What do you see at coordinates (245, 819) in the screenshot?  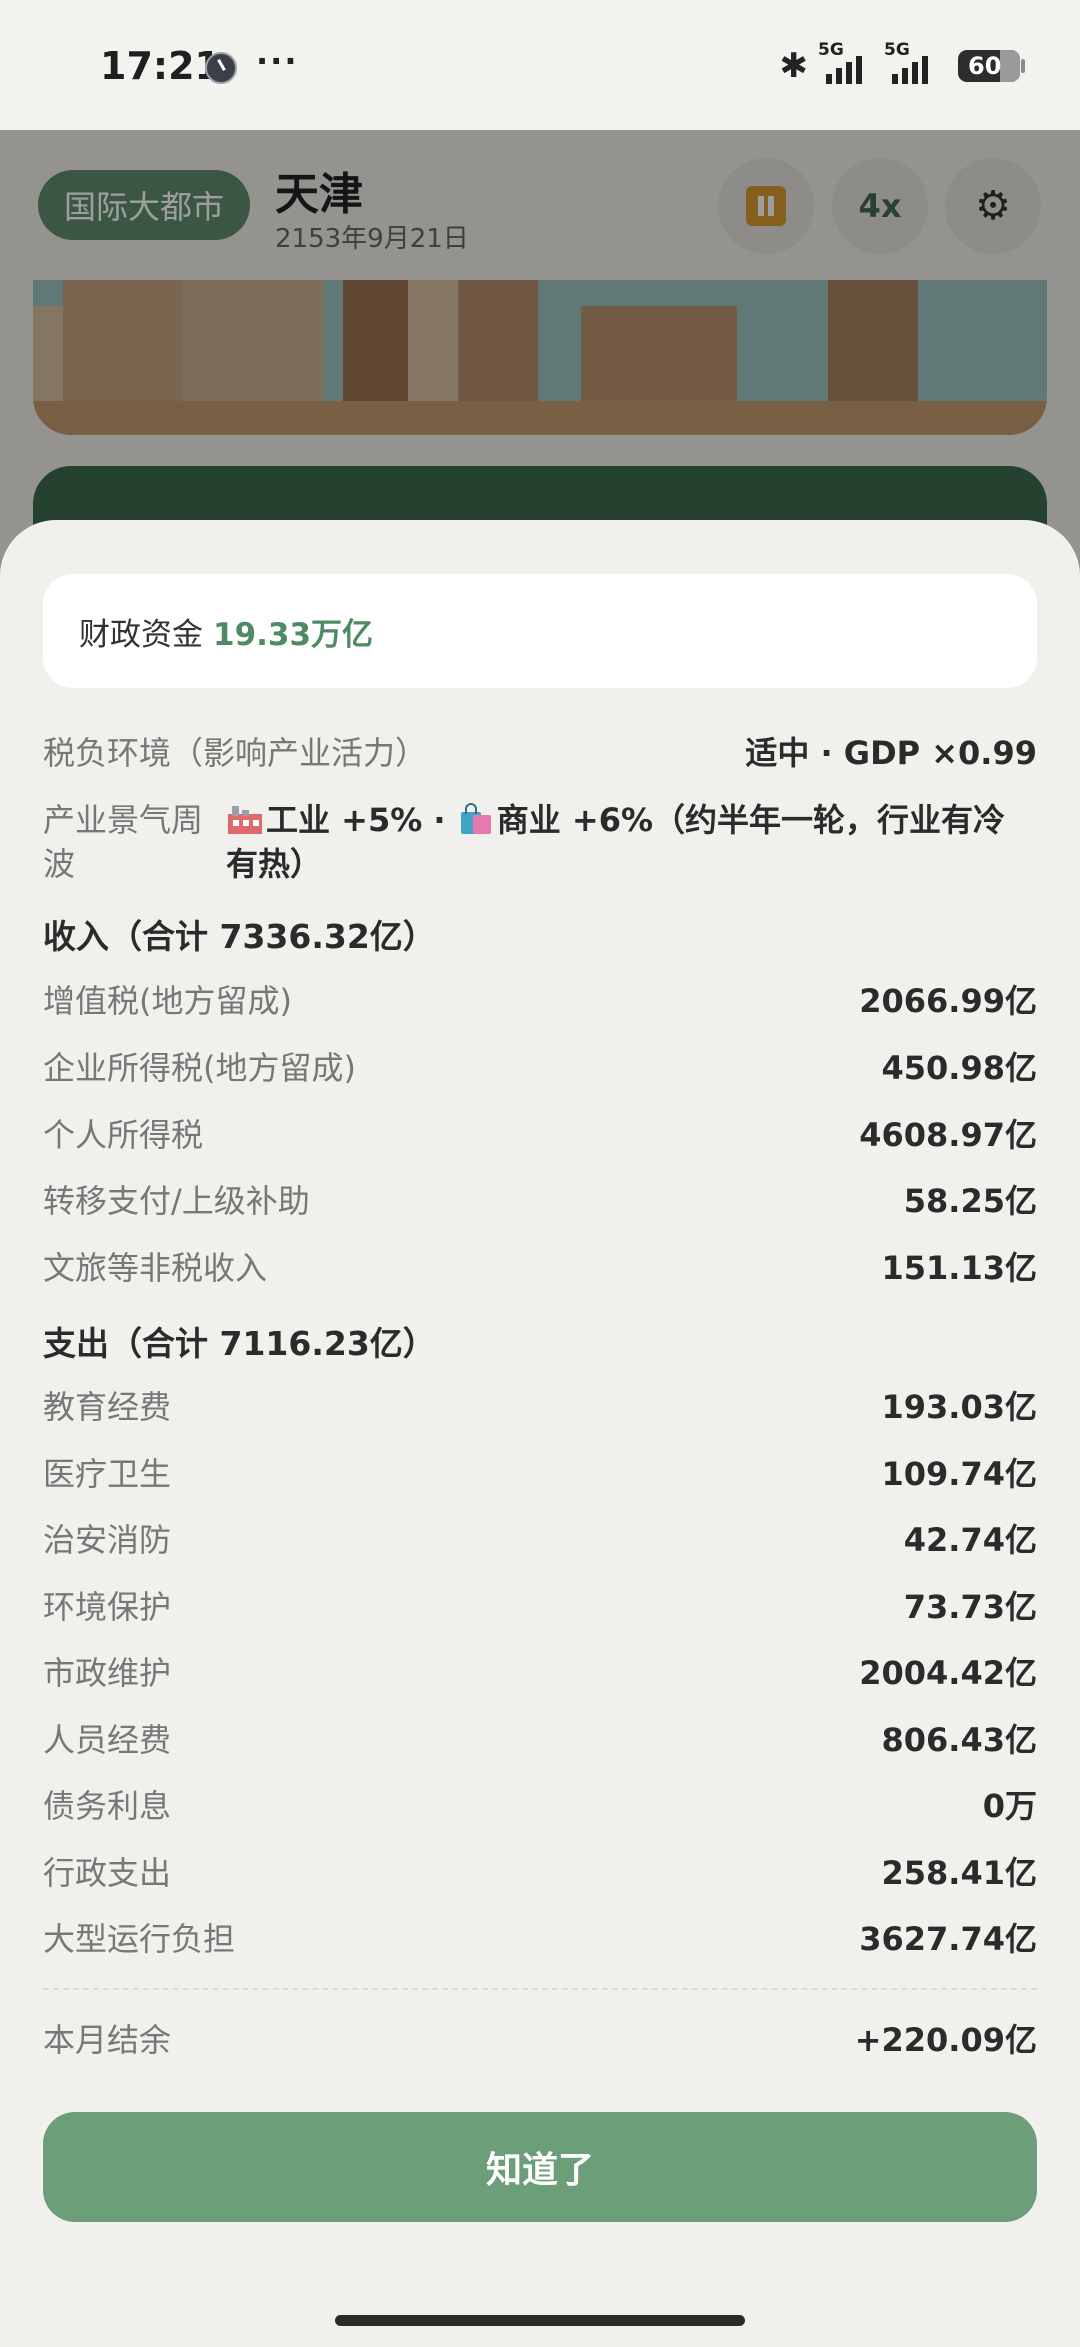 I see `factory-icon` at bounding box center [245, 819].